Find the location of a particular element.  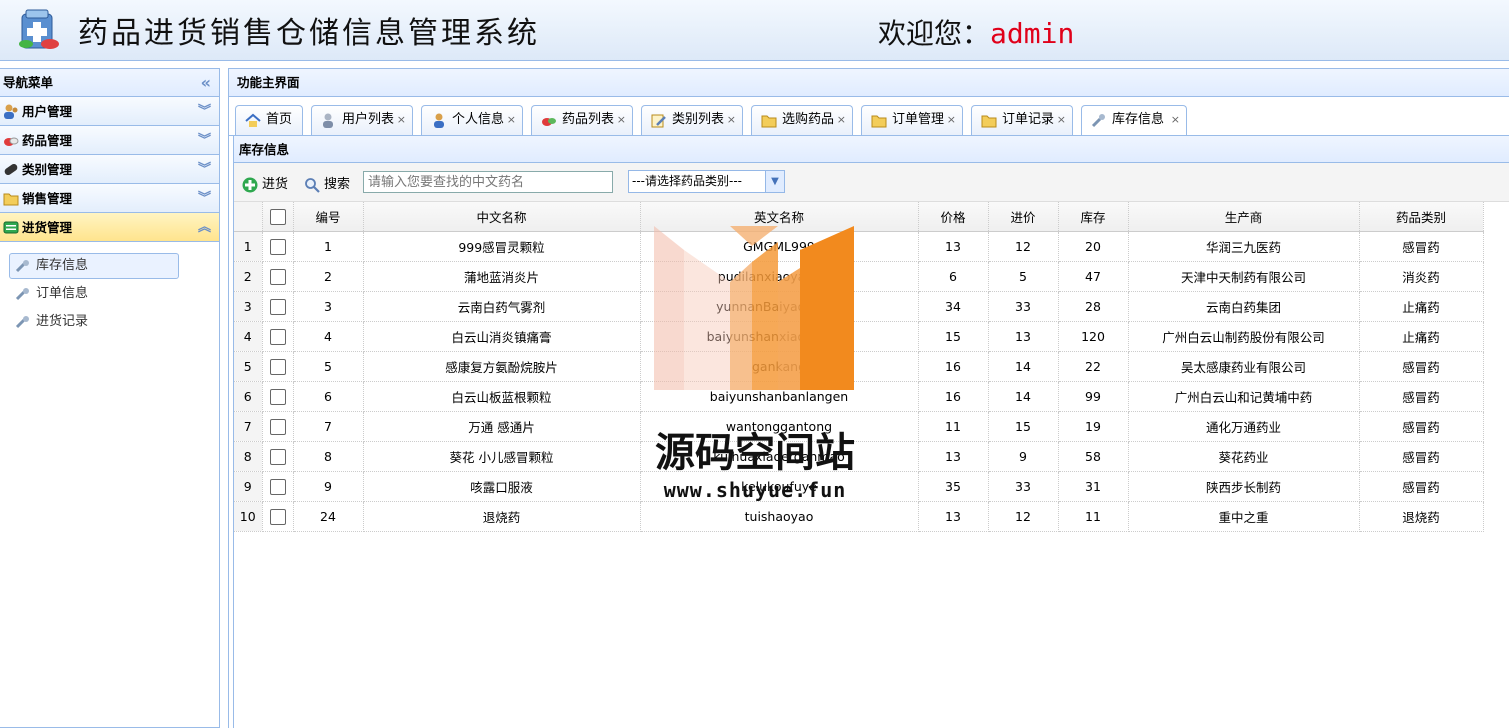

tab-profile: 个人信息 × is located at coordinates (472, 120).